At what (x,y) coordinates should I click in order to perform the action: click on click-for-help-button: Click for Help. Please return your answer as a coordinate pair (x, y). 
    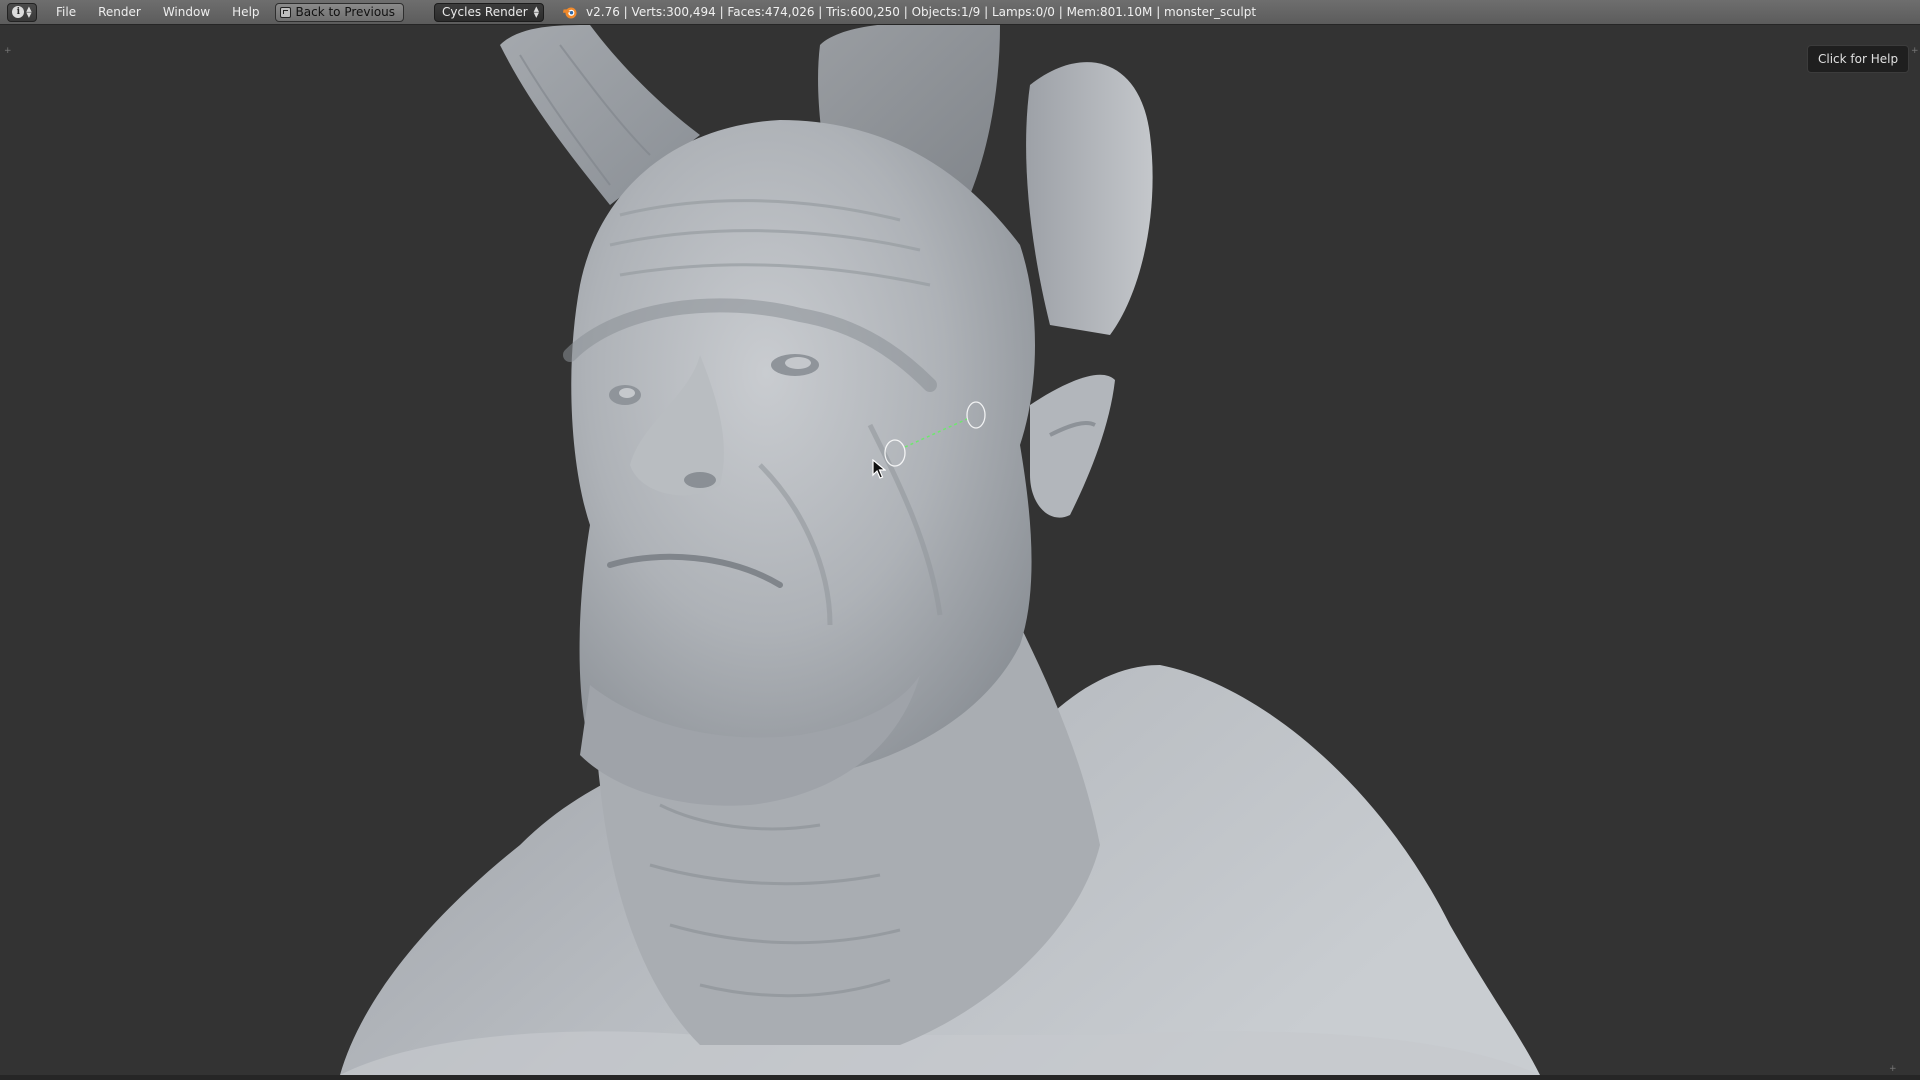
    Looking at the image, I should click on (1858, 59).